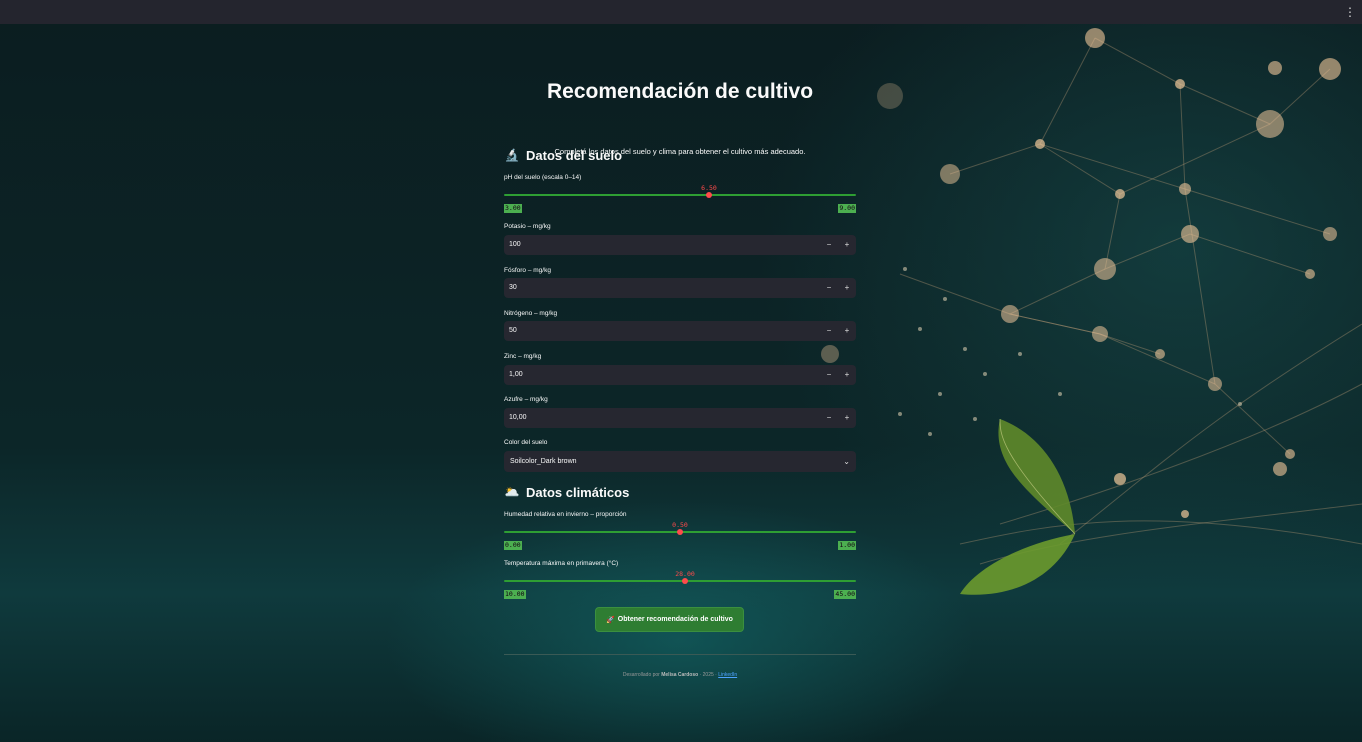 The height and width of the screenshot is (742, 1362). I want to click on nitrogeno-input: 50 − +, so click(680, 331).